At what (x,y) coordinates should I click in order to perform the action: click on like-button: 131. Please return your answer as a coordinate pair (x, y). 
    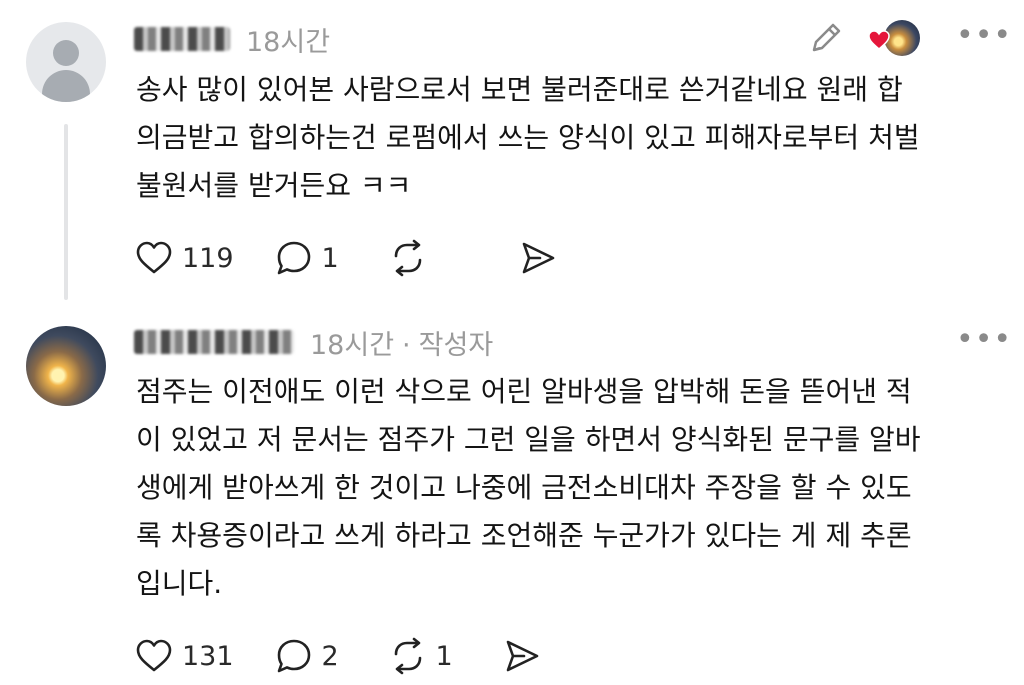
    Looking at the image, I should click on (184, 656).